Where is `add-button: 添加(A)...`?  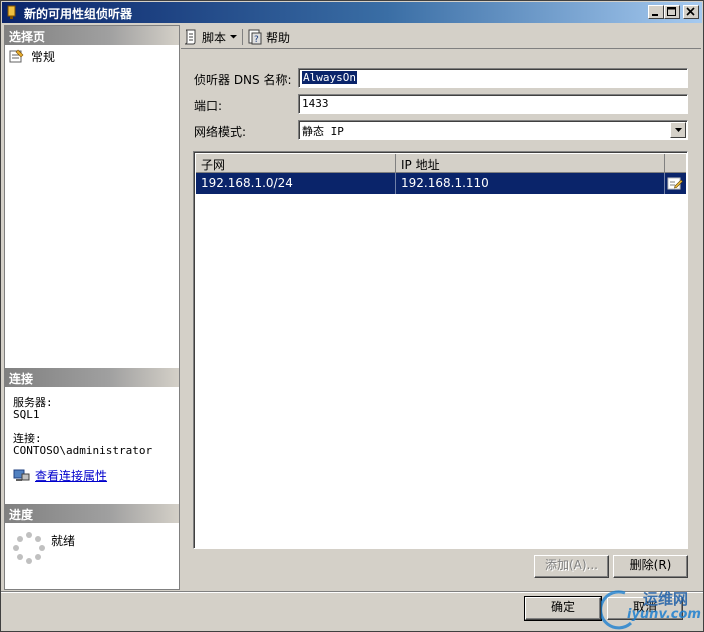 add-button: 添加(A)... is located at coordinates (571, 566).